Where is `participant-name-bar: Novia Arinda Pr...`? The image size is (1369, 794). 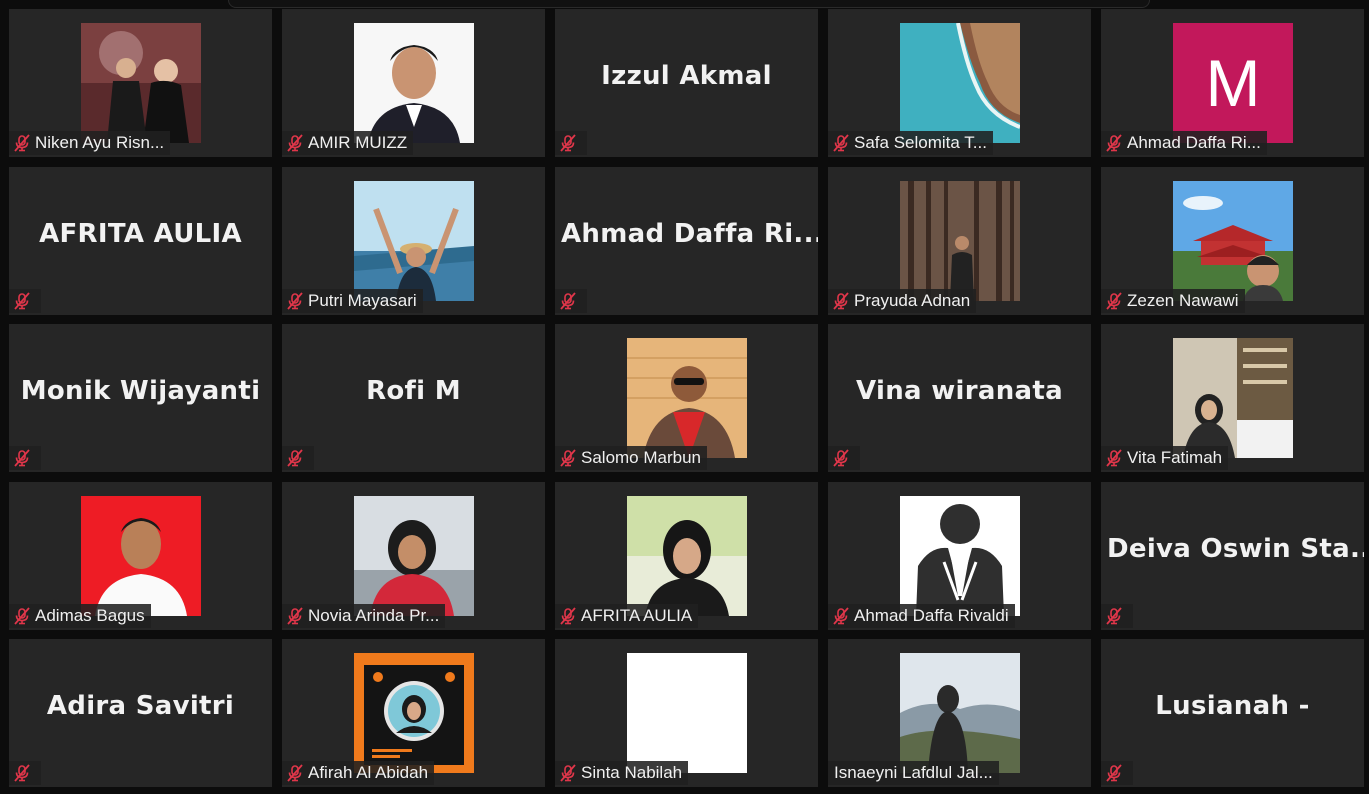 participant-name-bar: Novia Arinda Pr... is located at coordinates (364, 616).